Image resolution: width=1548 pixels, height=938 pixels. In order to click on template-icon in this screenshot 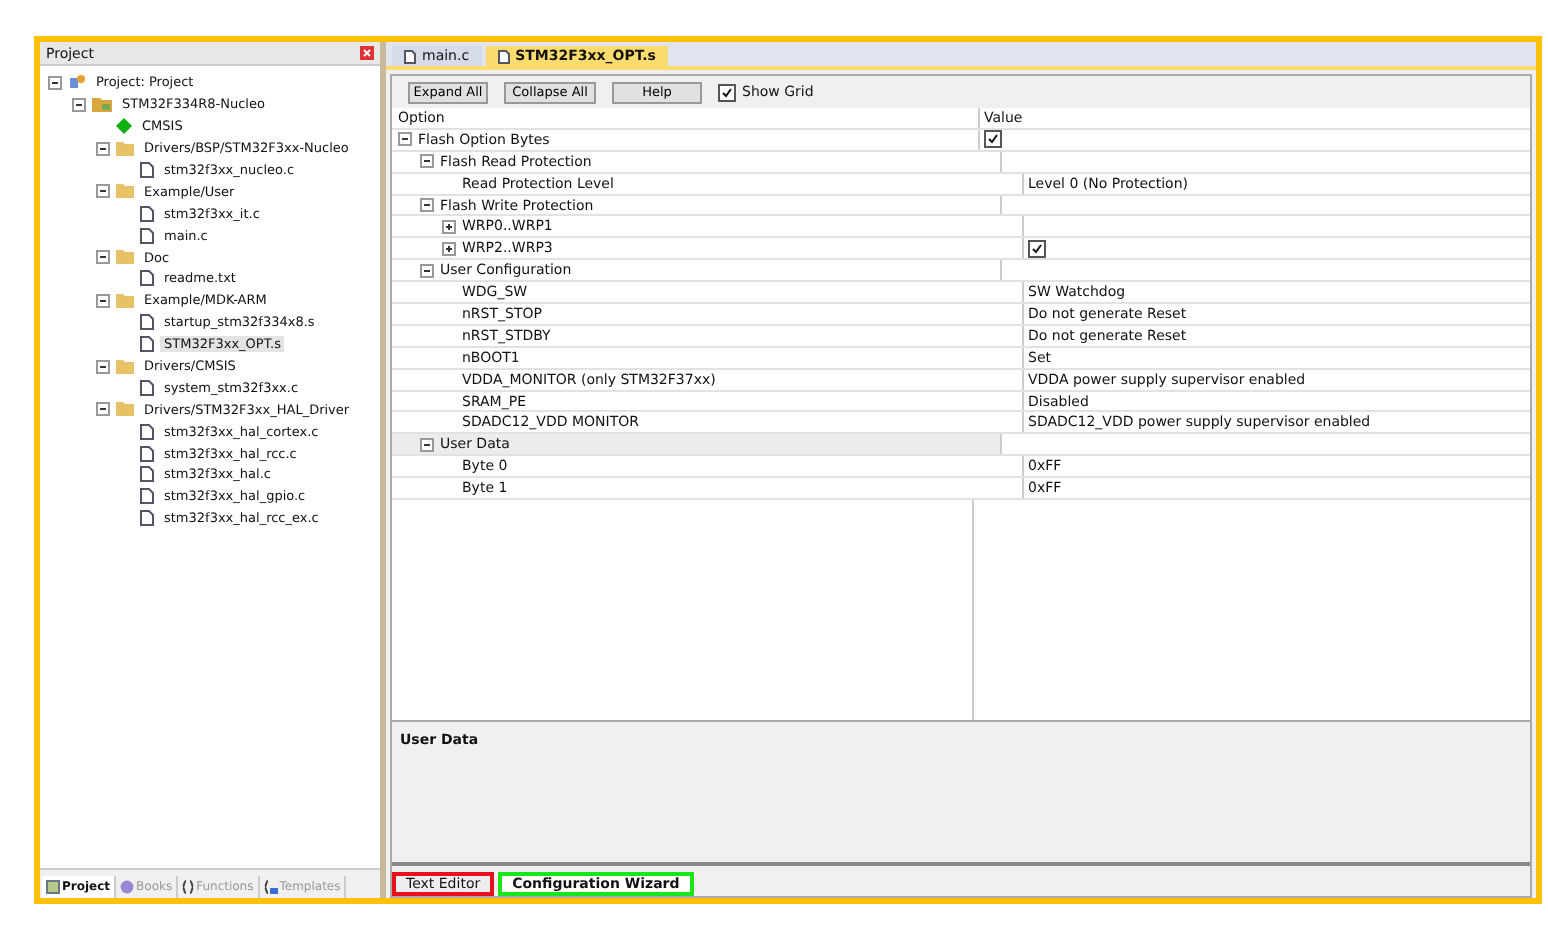, I will do `click(270, 887)`.